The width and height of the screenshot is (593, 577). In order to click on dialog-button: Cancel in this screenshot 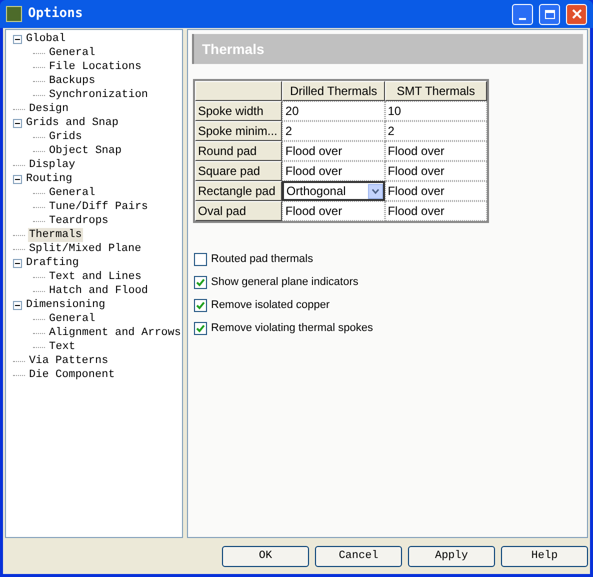, I will do `click(358, 556)`.